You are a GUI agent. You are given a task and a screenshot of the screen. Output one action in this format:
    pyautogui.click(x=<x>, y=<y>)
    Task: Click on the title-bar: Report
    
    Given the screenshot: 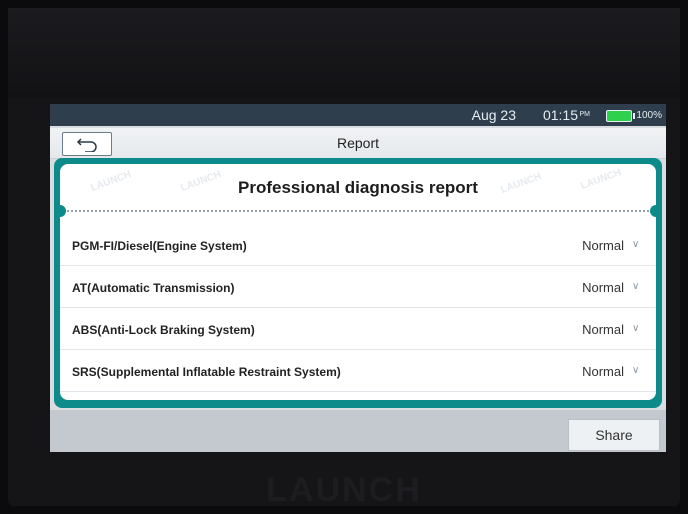 What is the action you would take?
    pyautogui.click(x=358, y=143)
    